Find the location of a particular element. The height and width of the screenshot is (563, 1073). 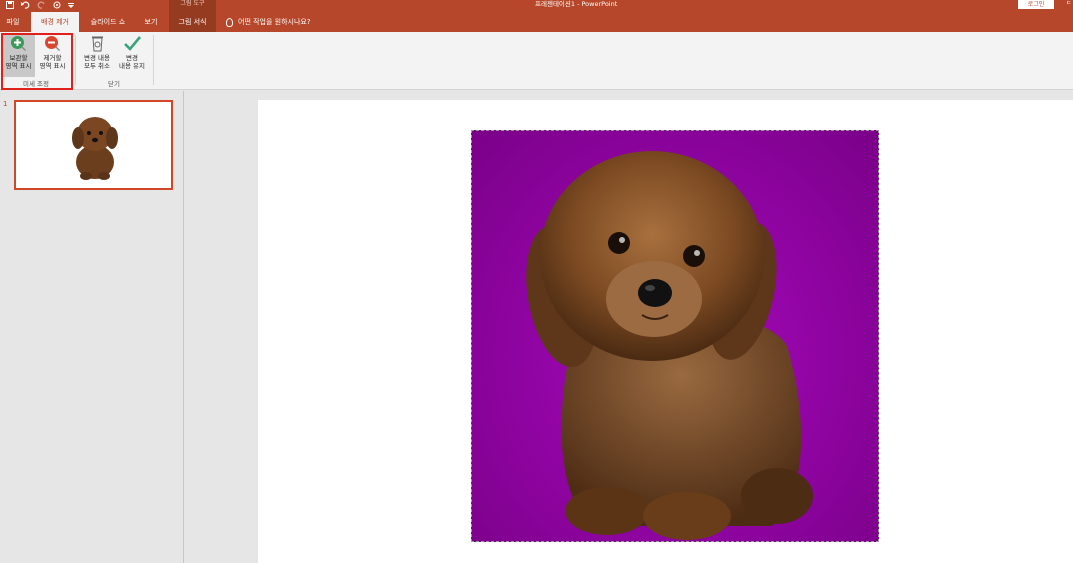

ribbon-tabs: 파일 배경 제거 슬라이드 쇼 보기 그림 서식 어떤 작업을 원하시나요? is located at coordinates (536, 22).